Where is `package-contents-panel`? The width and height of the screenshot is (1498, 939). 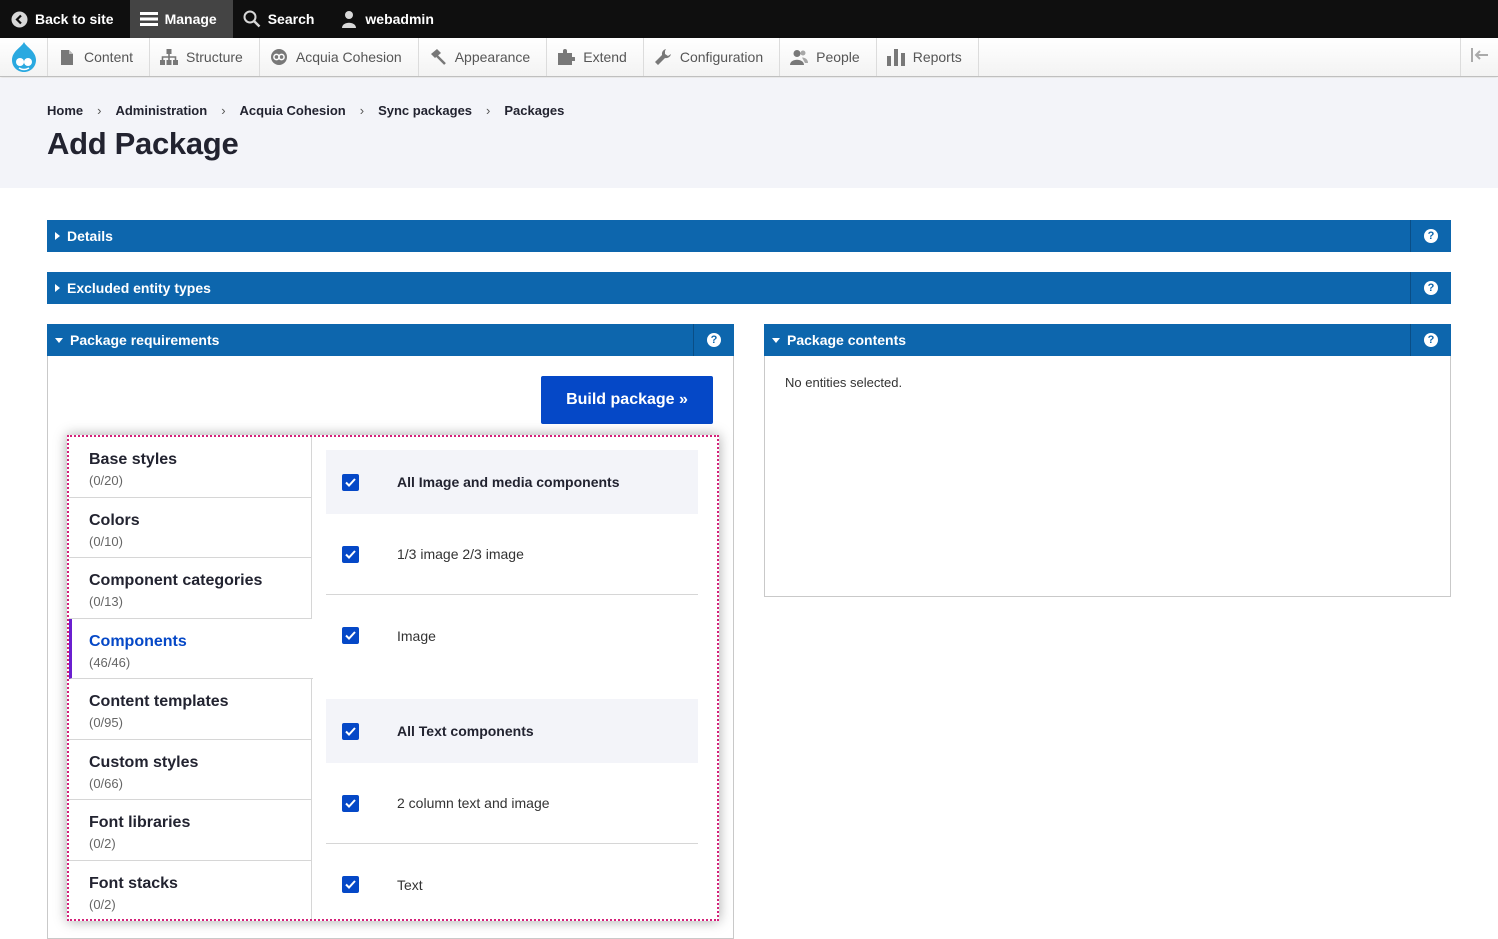 package-contents-panel is located at coordinates (1107, 476).